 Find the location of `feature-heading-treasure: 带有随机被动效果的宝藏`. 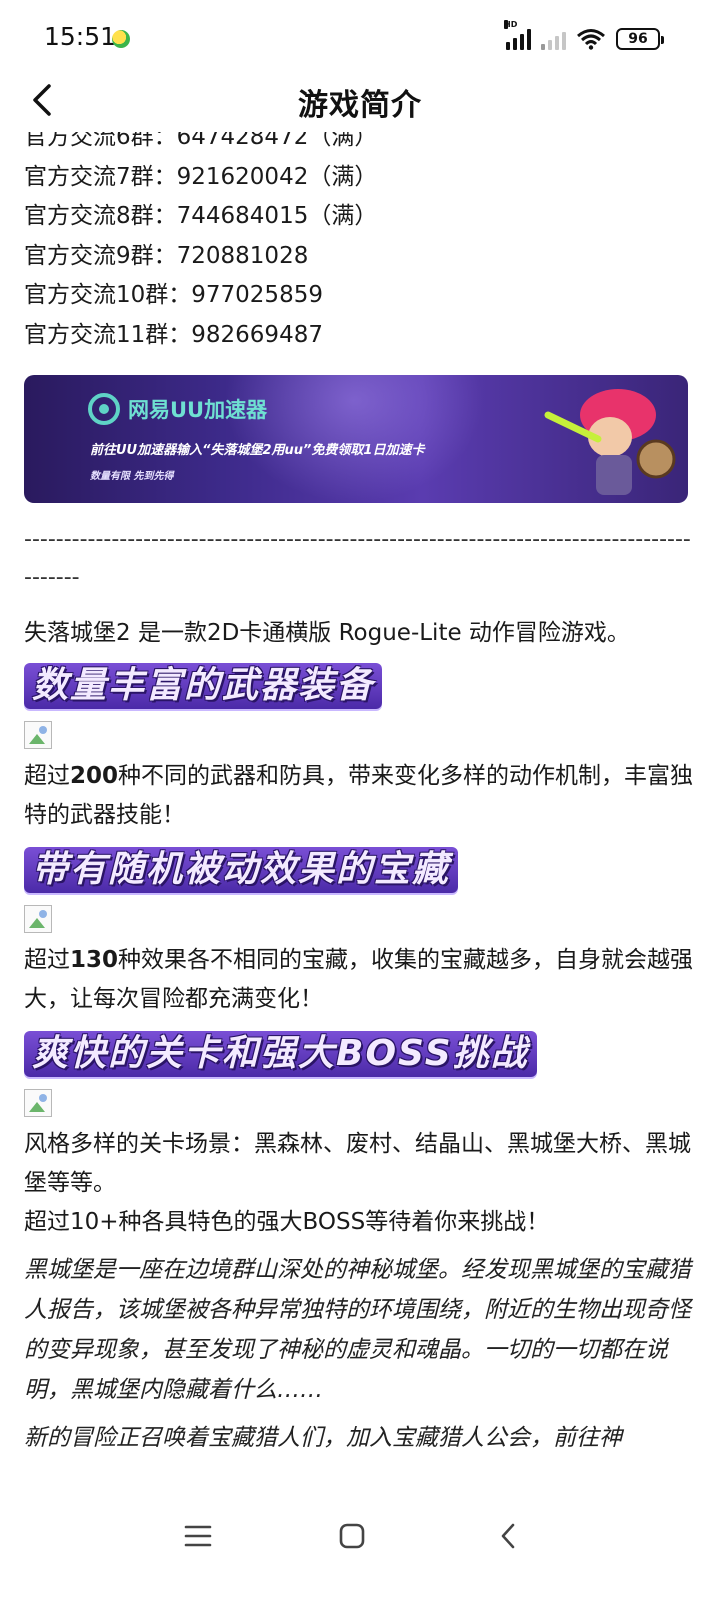

feature-heading-treasure: 带有随机被动效果的宝藏 is located at coordinates (241, 870).